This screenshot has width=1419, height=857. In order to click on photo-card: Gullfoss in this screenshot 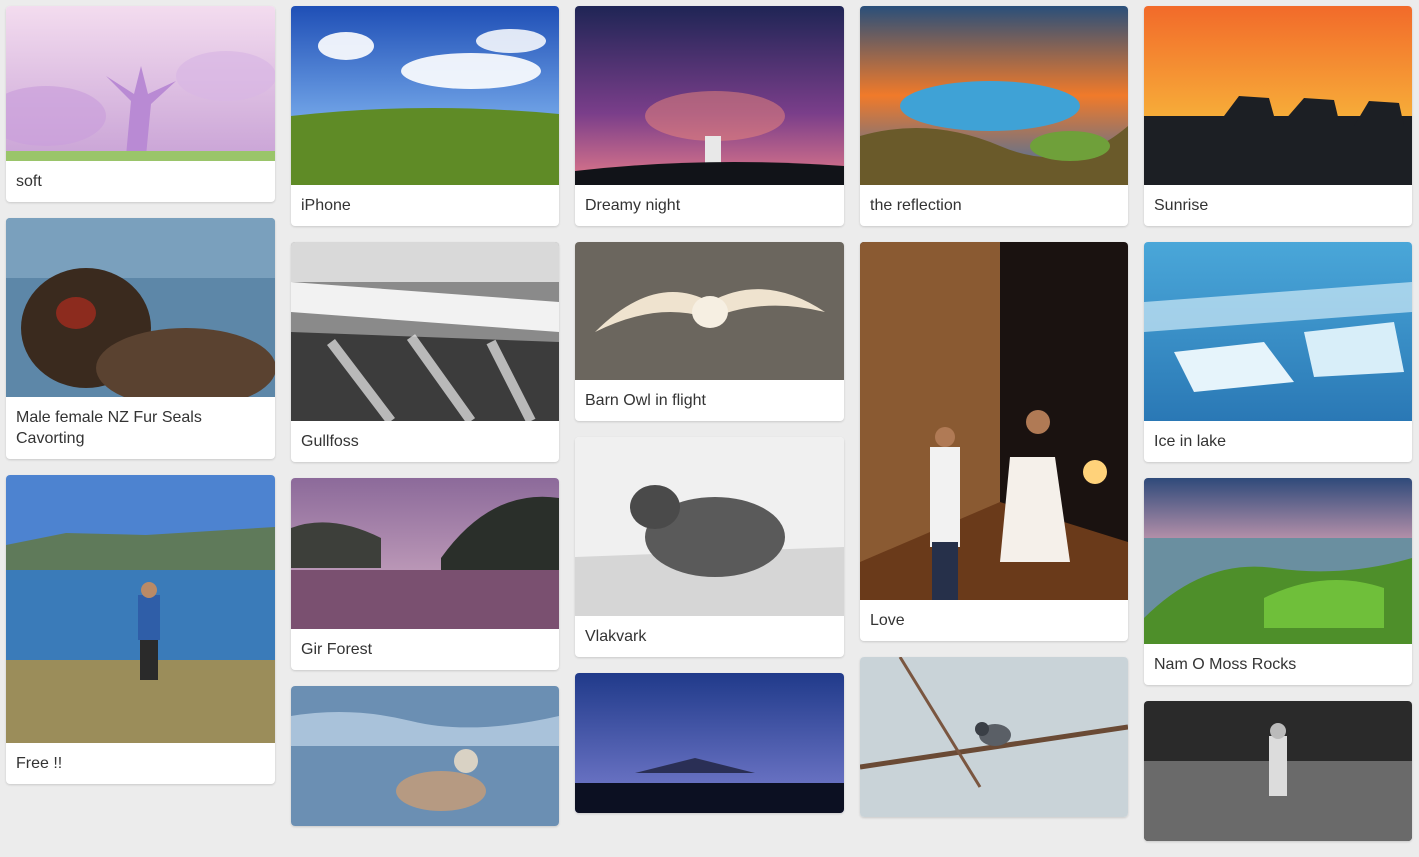, I will do `click(425, 352)`.